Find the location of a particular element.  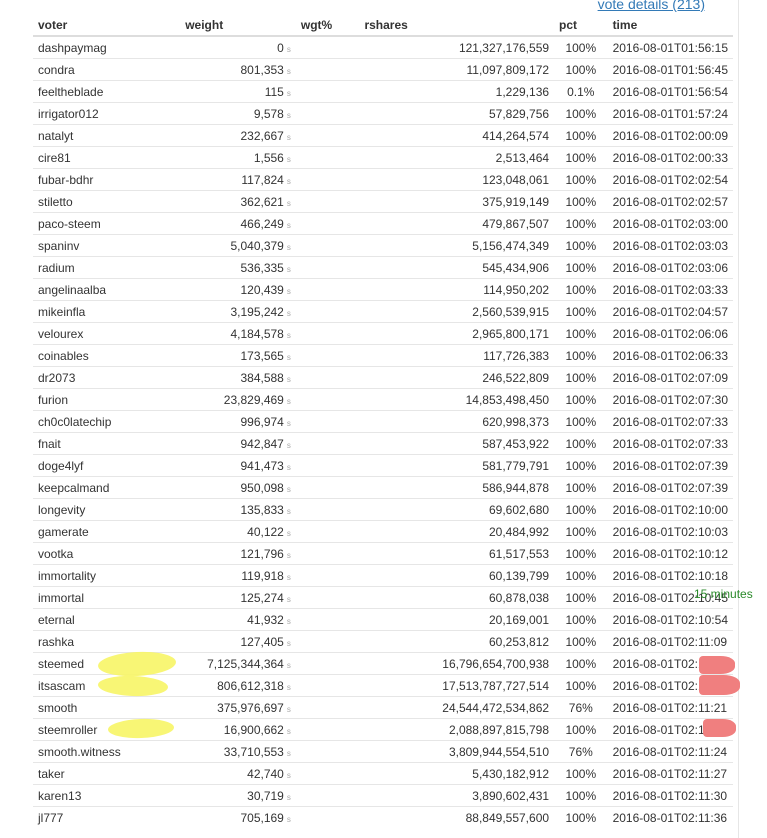

pct-cell: 76% is located at coordinates (581, 751).